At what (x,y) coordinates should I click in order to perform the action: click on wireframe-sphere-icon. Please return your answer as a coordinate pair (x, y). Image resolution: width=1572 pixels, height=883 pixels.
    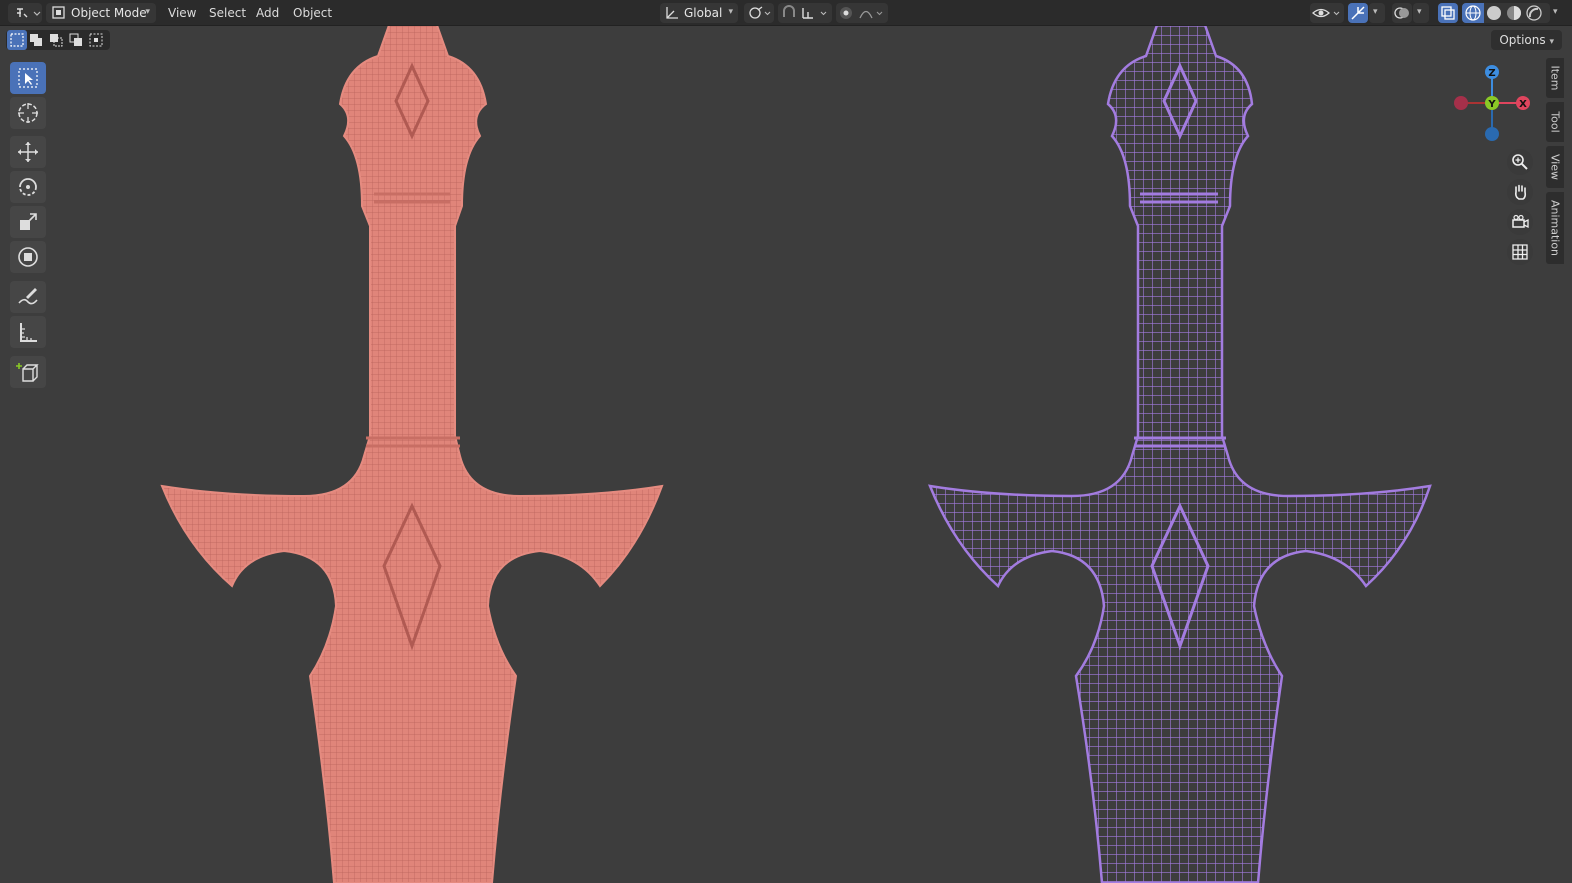
    Looking at the image, I should click on (1473, 13).